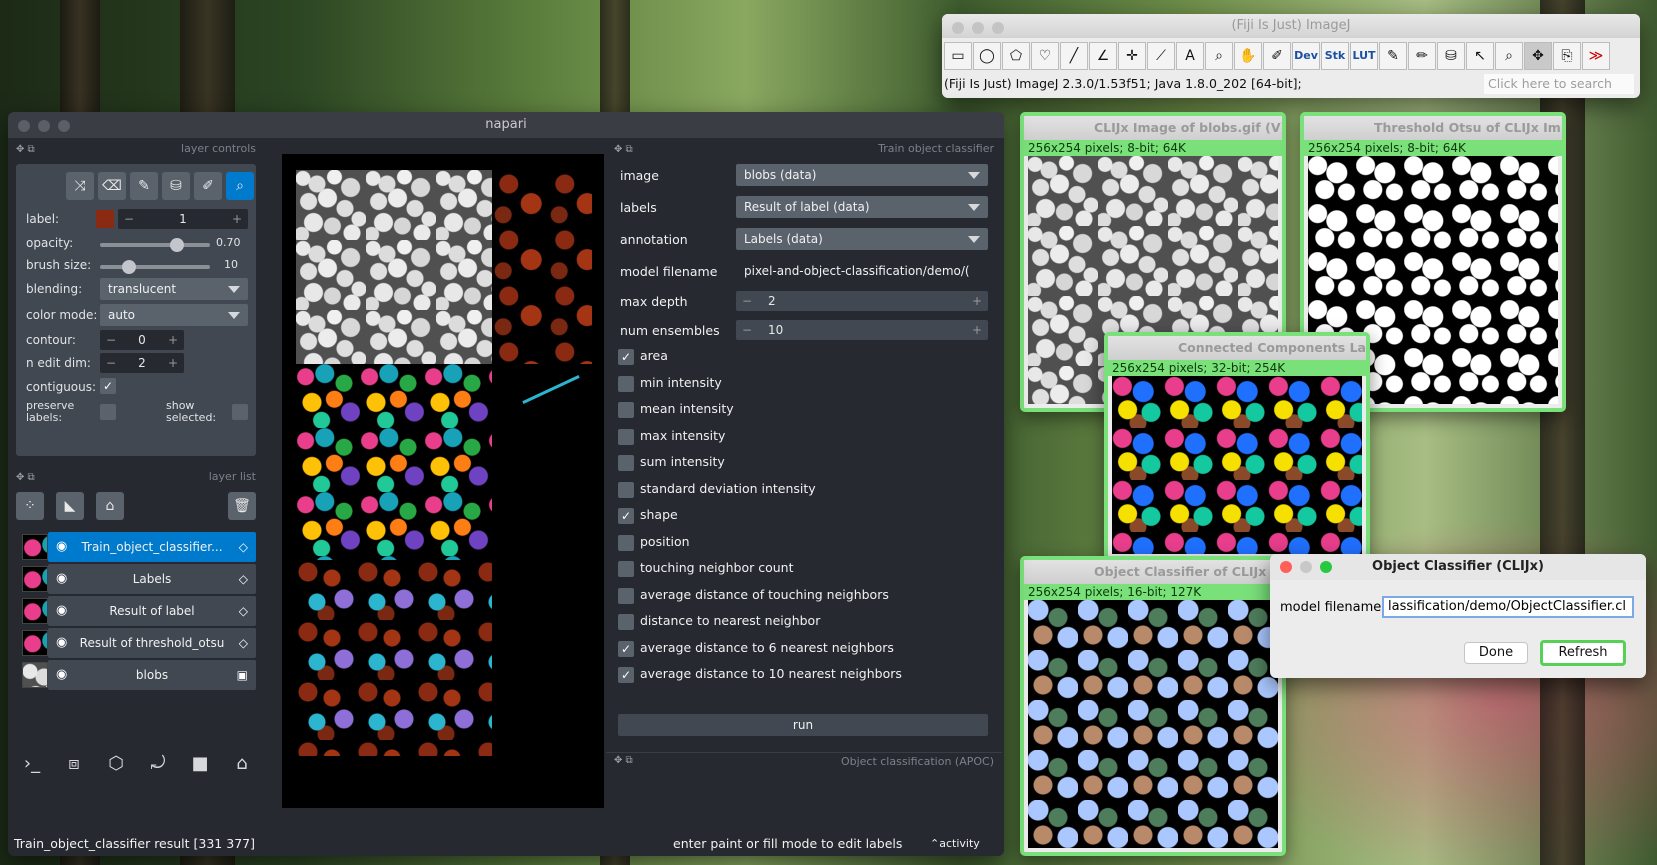 The image size is (1657, 865). What do you see at coordinates (108, 386) in the screenshot?
I see `contiguous-checkbox: ✓` at bounding box center [108, 386].